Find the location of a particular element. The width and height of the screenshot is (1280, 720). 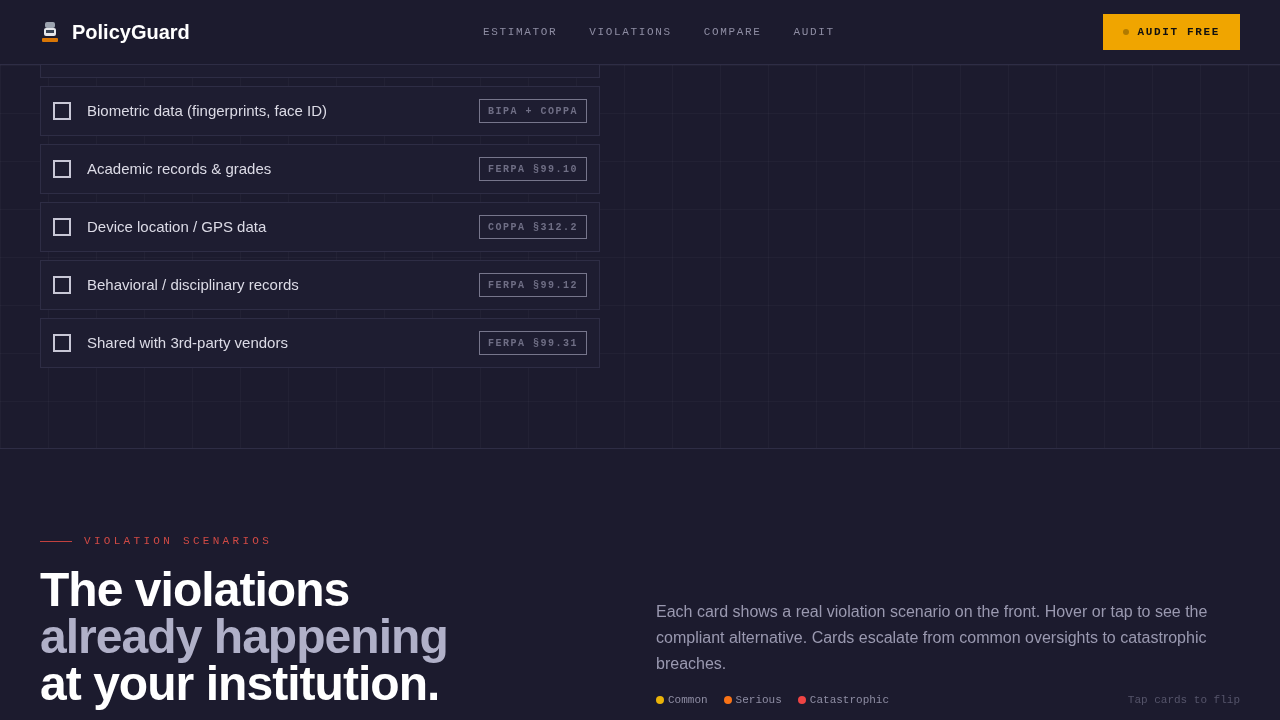

data-type-label: Academic records & grades is located at coordinates (179, 168).